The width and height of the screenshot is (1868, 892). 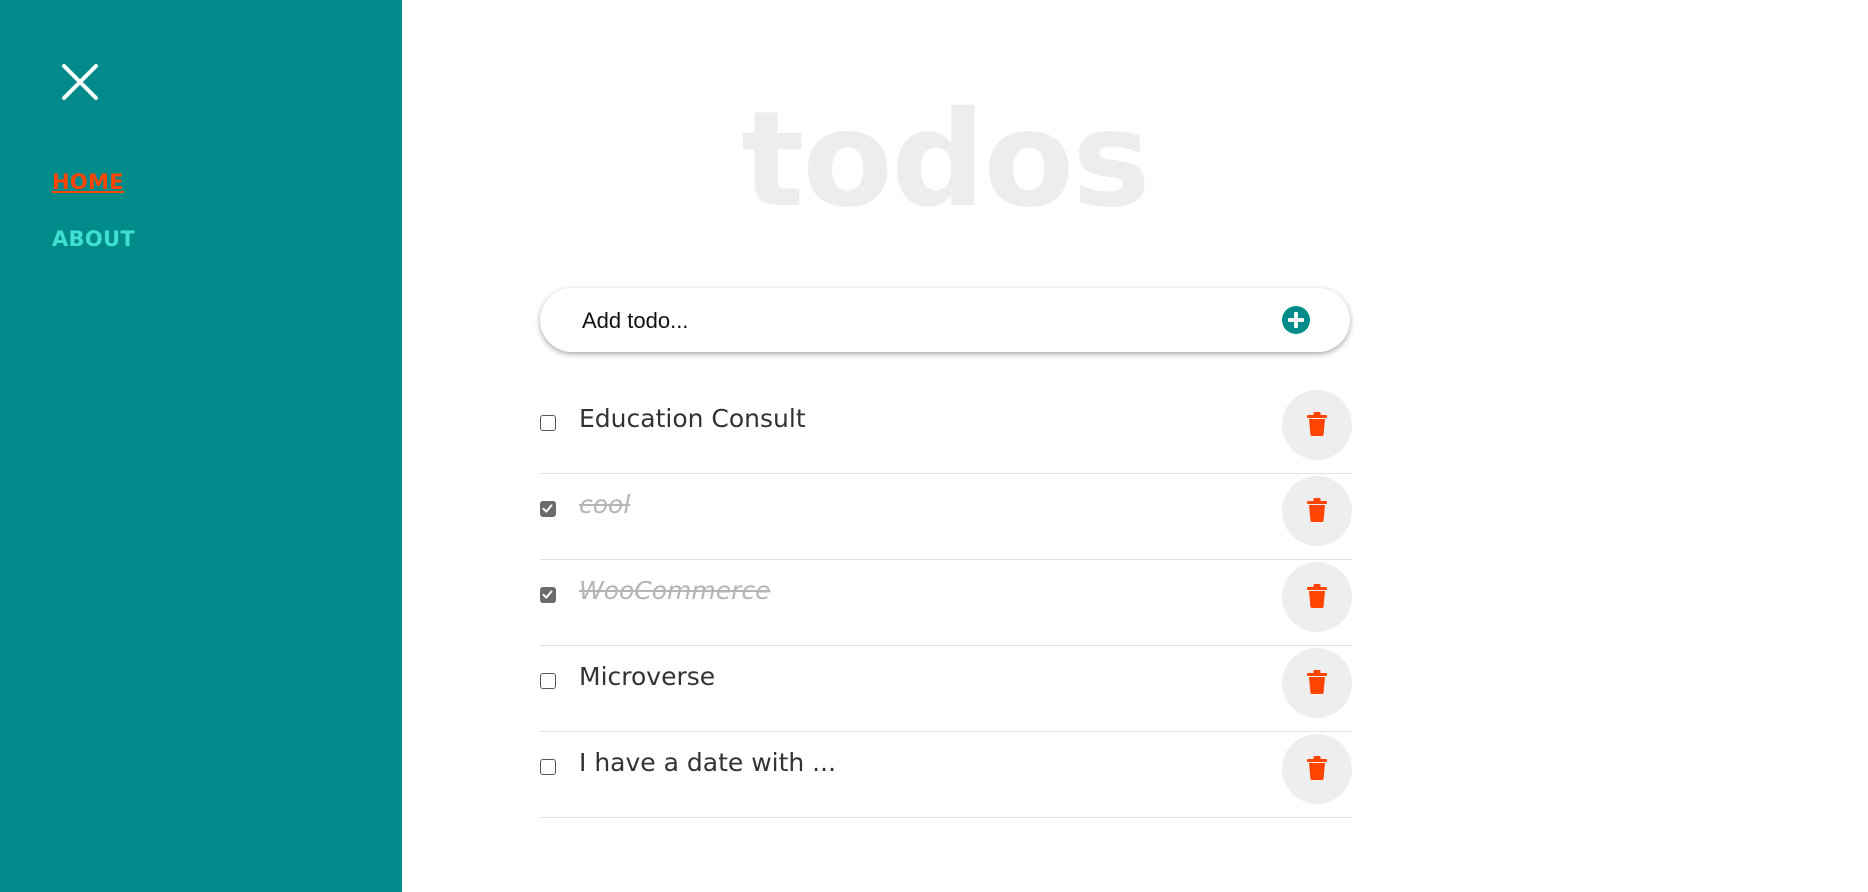 I want to click on page-title: todos, so click(x=946, y=160).